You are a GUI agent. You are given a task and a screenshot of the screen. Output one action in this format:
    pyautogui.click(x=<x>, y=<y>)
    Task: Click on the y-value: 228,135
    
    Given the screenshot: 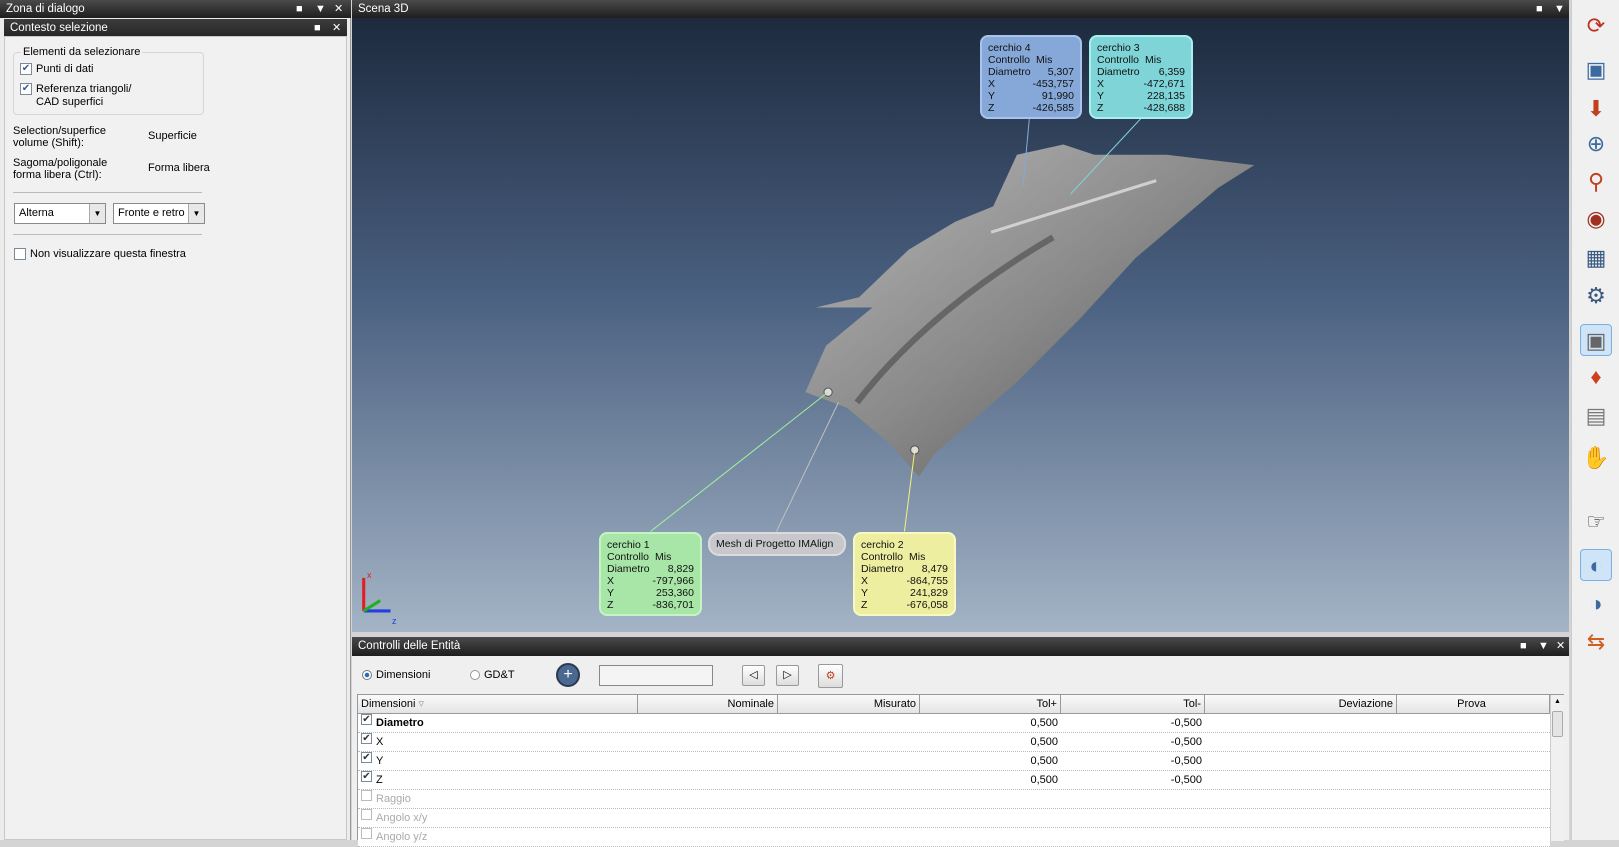 What is the action you would take?
    pyautogui.click(x=1166, y=96)
    